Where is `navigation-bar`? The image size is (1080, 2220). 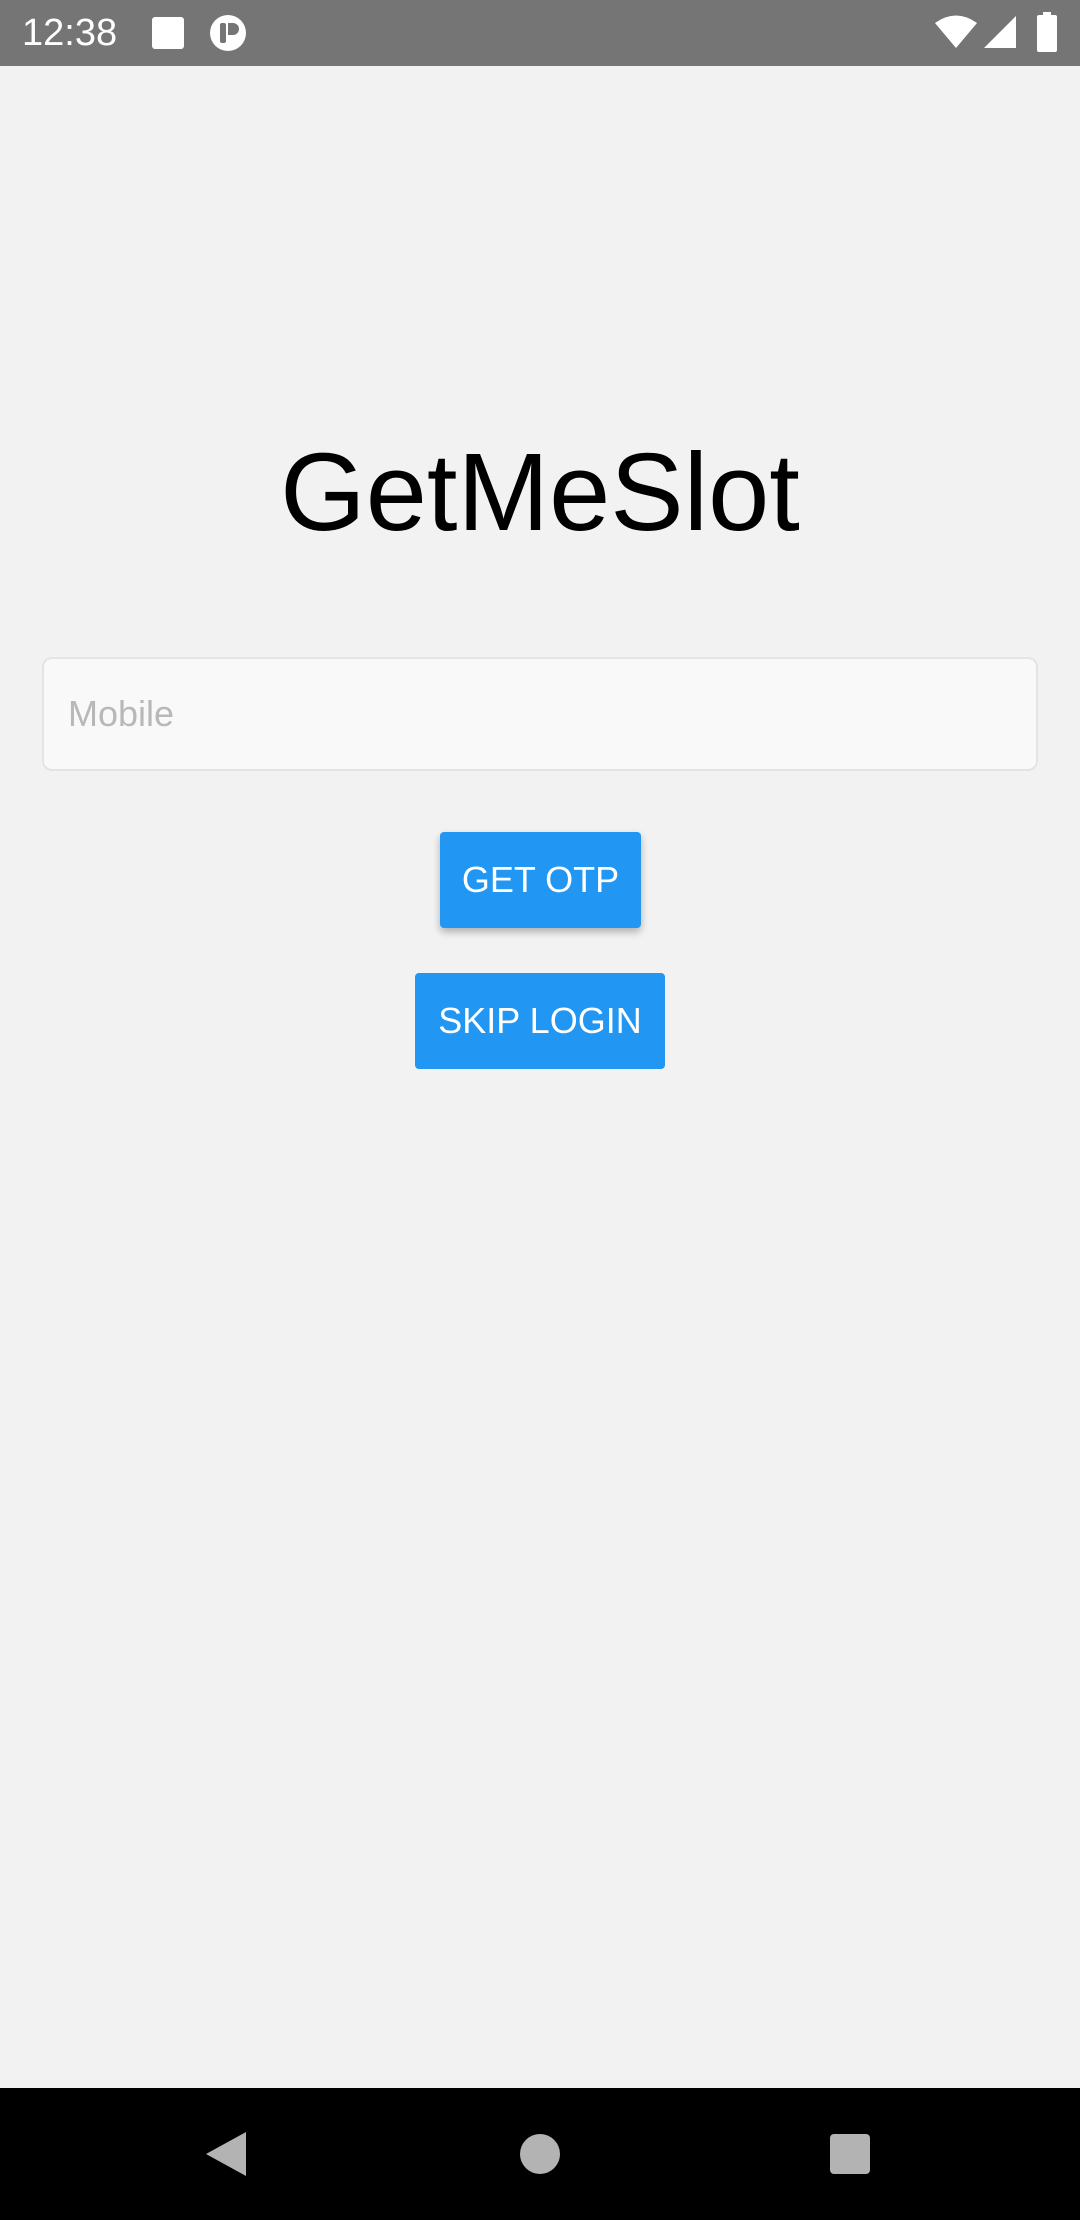
navigation-bar is located at coordinates (540, 2154).